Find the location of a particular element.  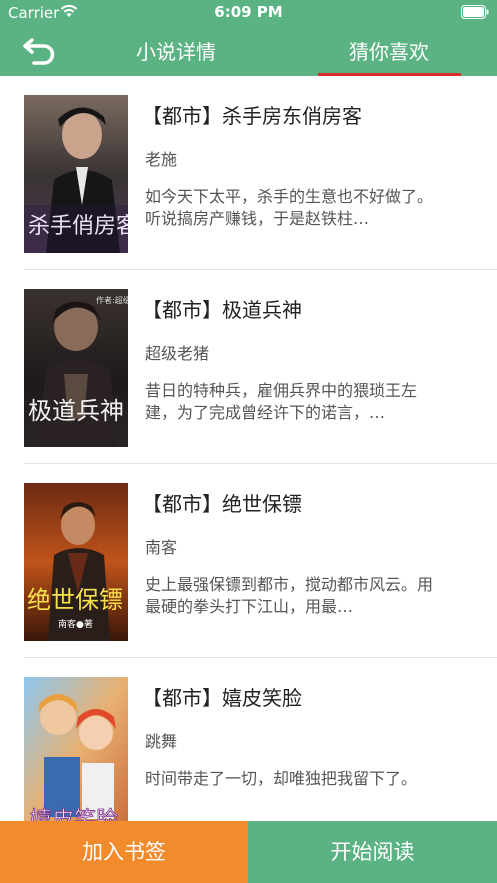

book-author: 跳舞 is located at coordinates (161, 741).